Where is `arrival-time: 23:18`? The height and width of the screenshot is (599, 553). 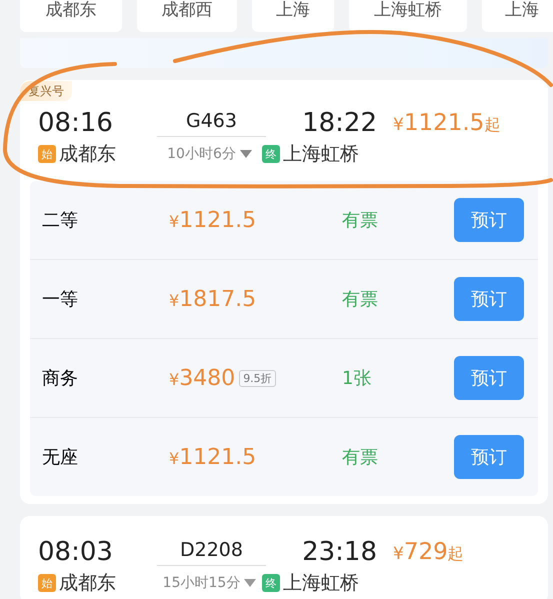
arrival-time: 23:18 is located at coordinates (339, 552).